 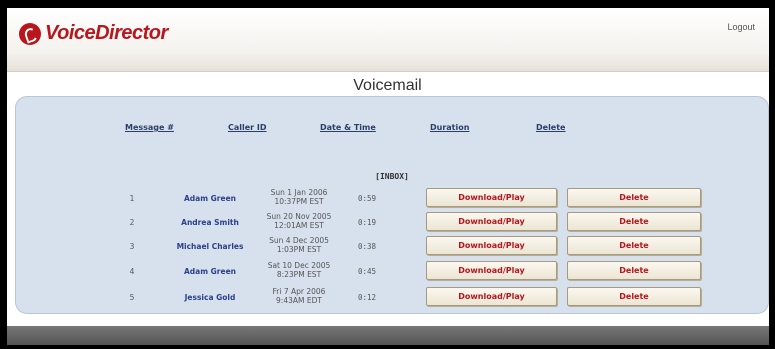 What do you see at coordinates (387, 85) in the screenshot?
I see `page-title: Voicemail` at bounding box center [387, 85].